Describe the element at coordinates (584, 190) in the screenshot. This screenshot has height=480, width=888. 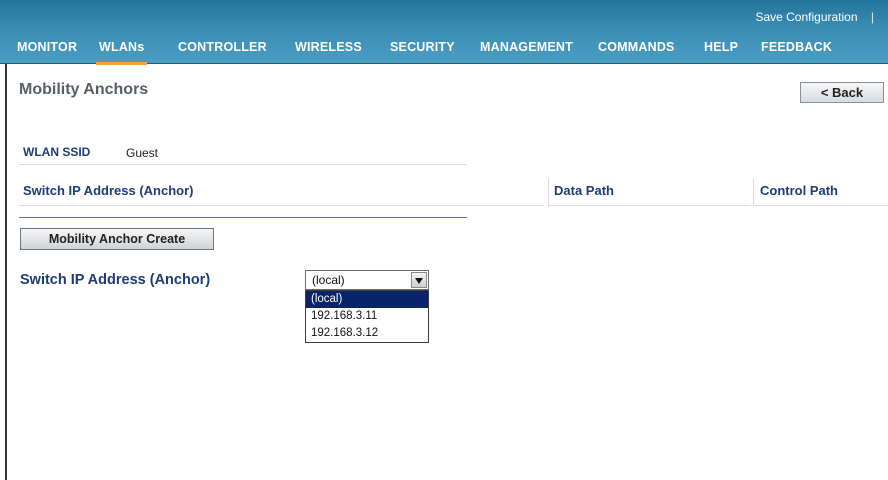
I see `column-header-data-path: Data Path` at that location.